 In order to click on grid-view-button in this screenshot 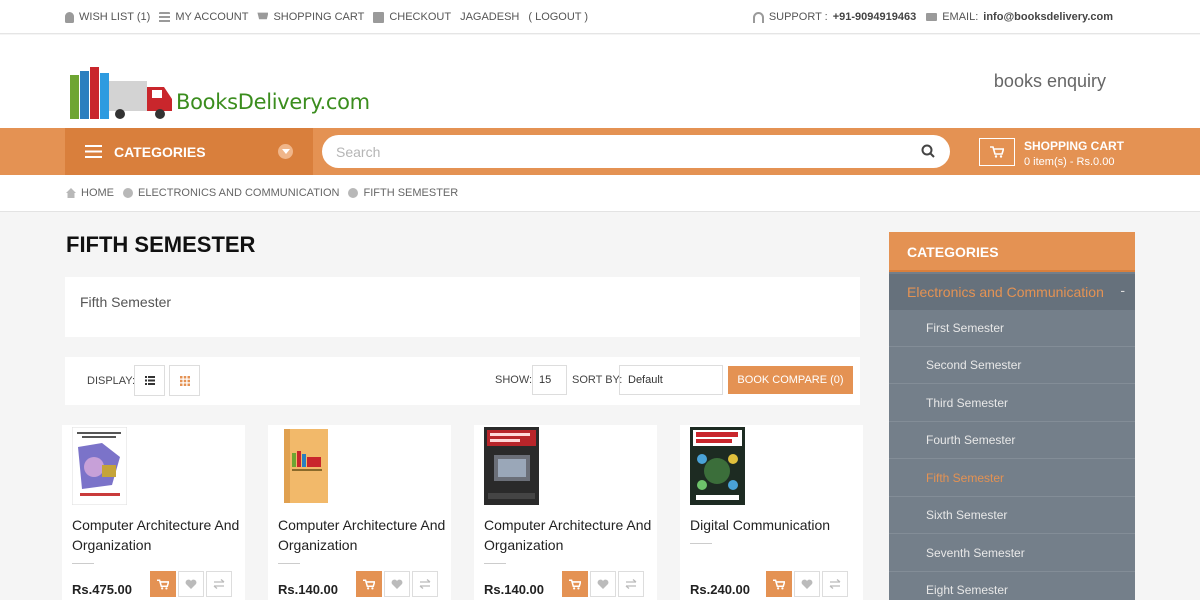, I will do `click(184, 380)`.